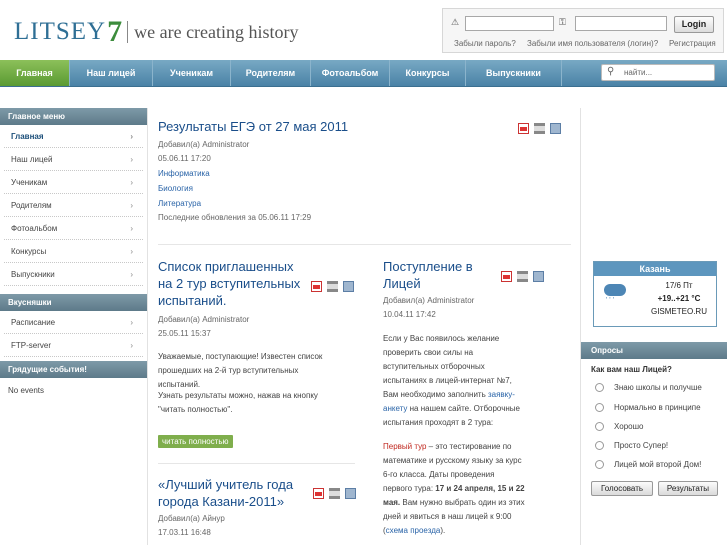 Image resolution: width=727 pixels, height=545 pixels. I want to click on nav-item-contests: Конкурсы, so click(428, 73).